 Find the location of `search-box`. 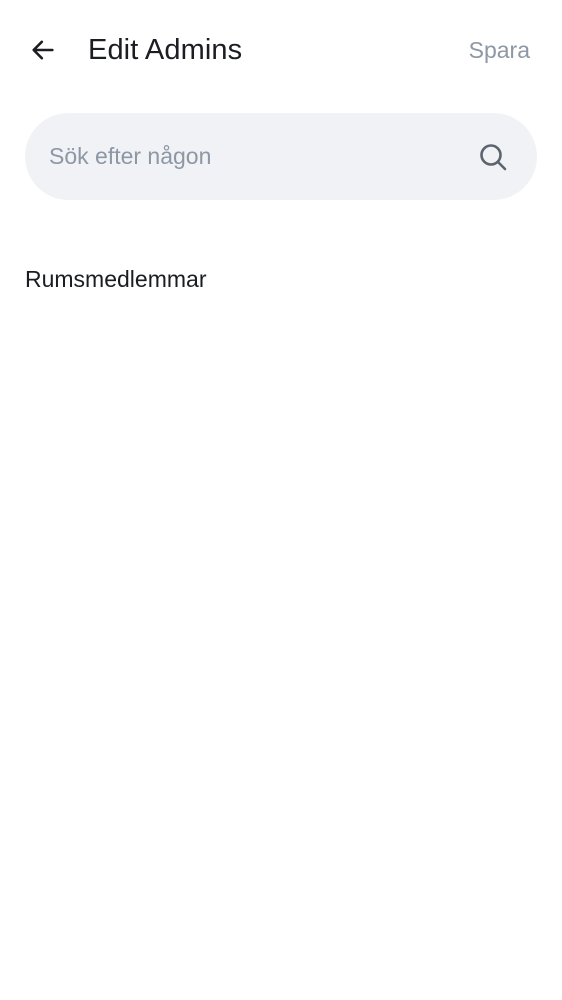

search-box is located at coordinates (281, 156).